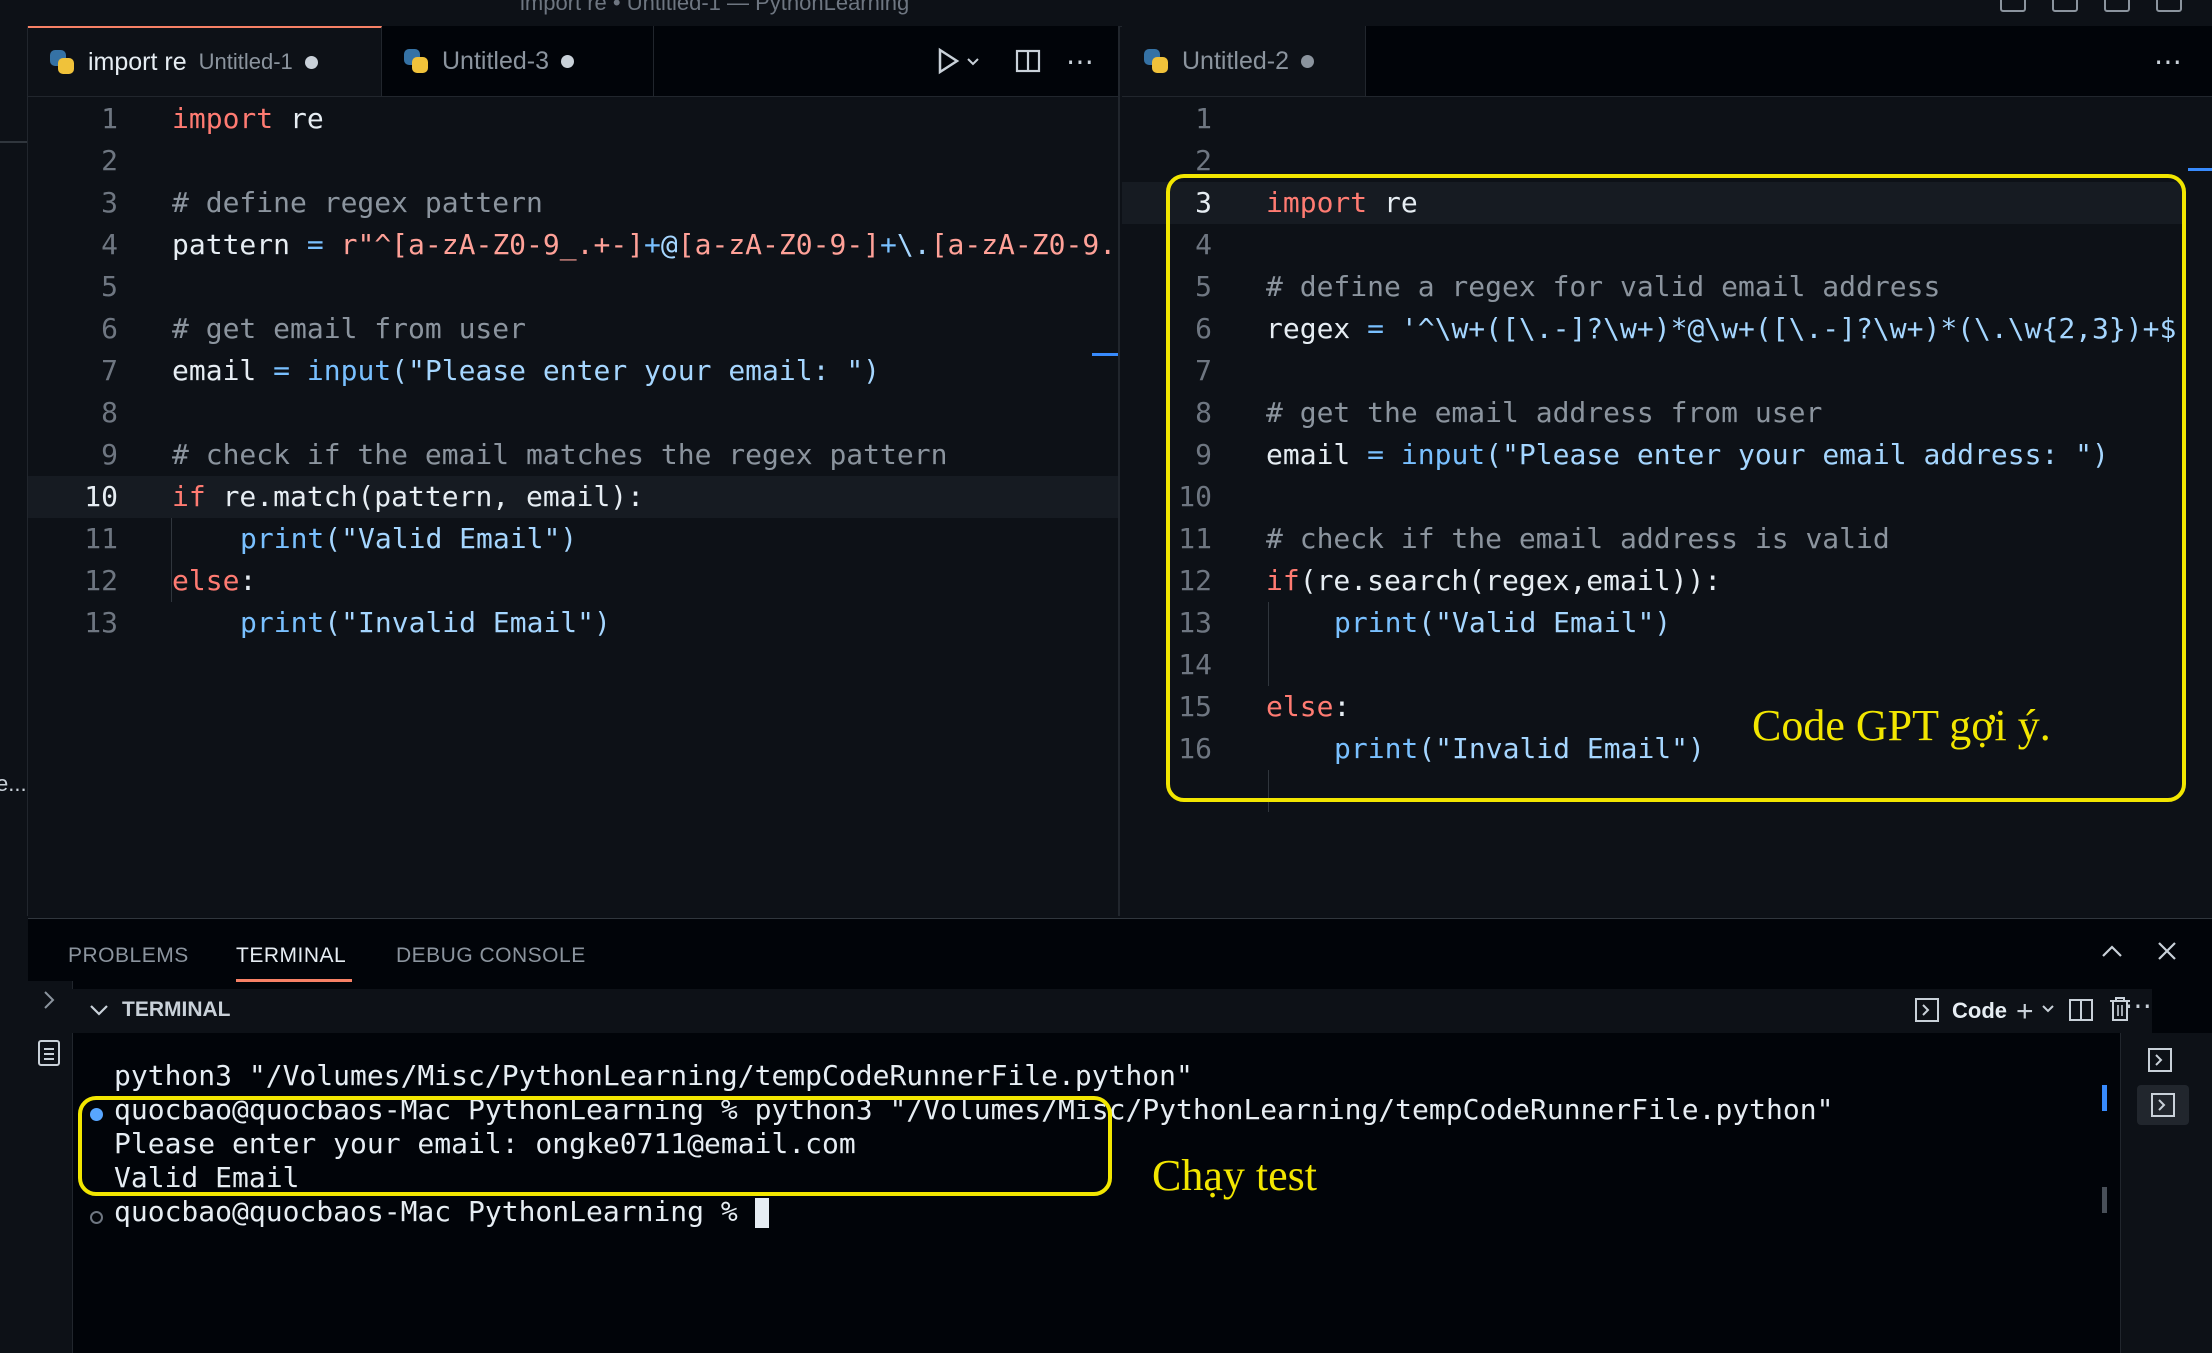  Describe the element at coordinates (913, 244) in the screenshot. I see `code-regex: \.` at that location.